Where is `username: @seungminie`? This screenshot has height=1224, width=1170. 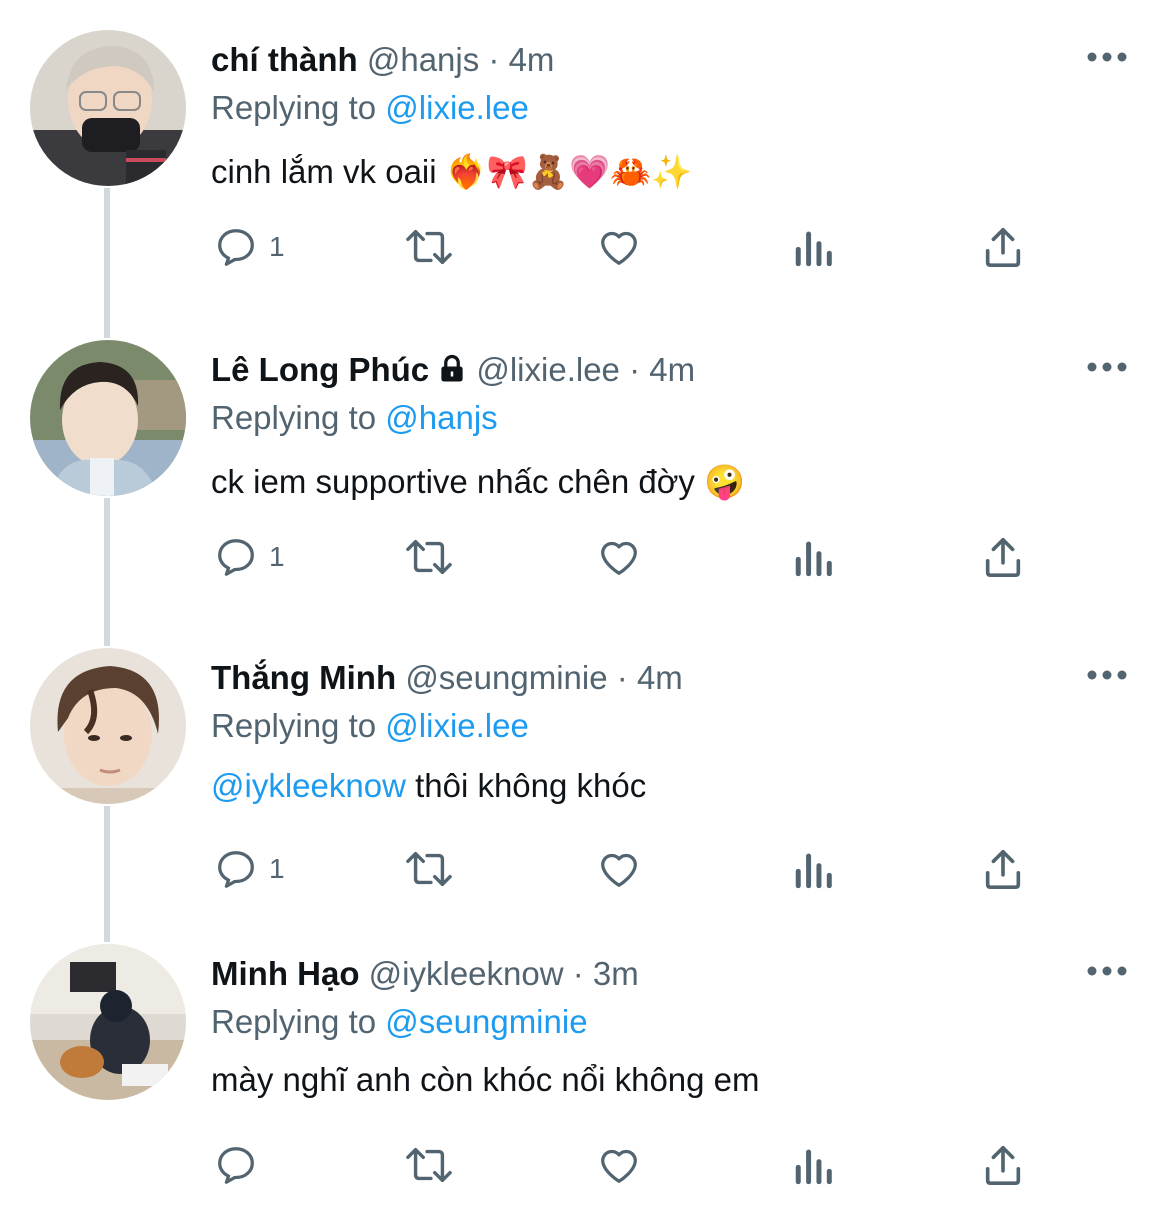 username: @seungminie is located at coordinates (506, 677).